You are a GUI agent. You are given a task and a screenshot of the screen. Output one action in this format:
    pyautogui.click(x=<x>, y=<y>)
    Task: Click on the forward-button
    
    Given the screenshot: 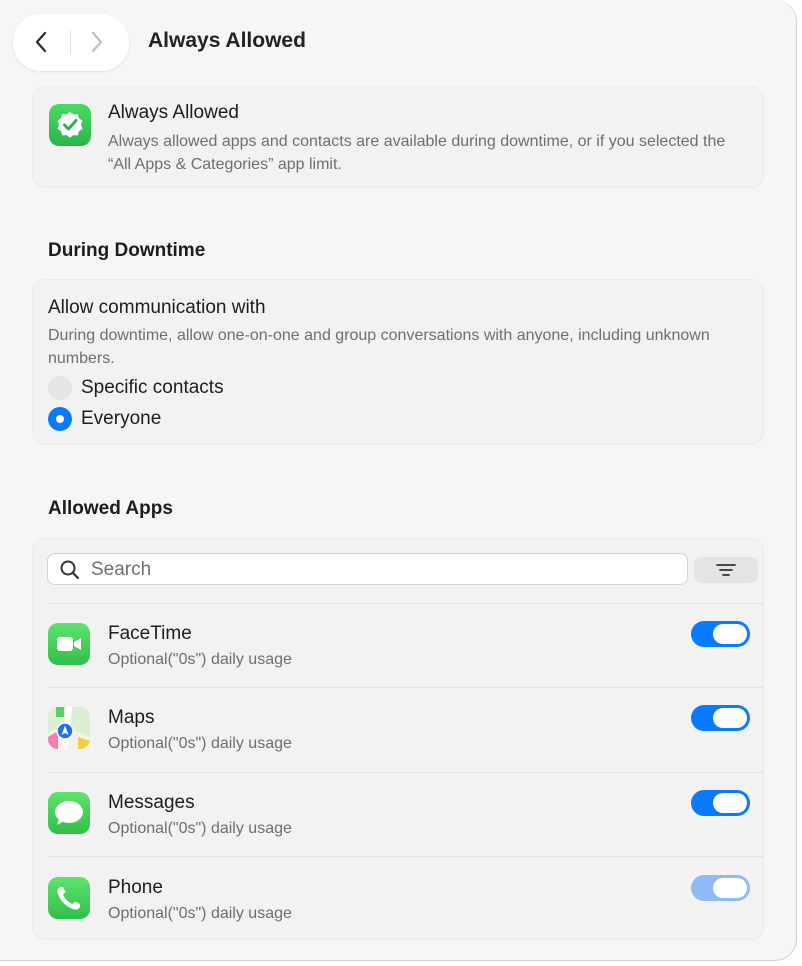 What is the action you would take?
    pyautogui.click(x=97, y=42)
    